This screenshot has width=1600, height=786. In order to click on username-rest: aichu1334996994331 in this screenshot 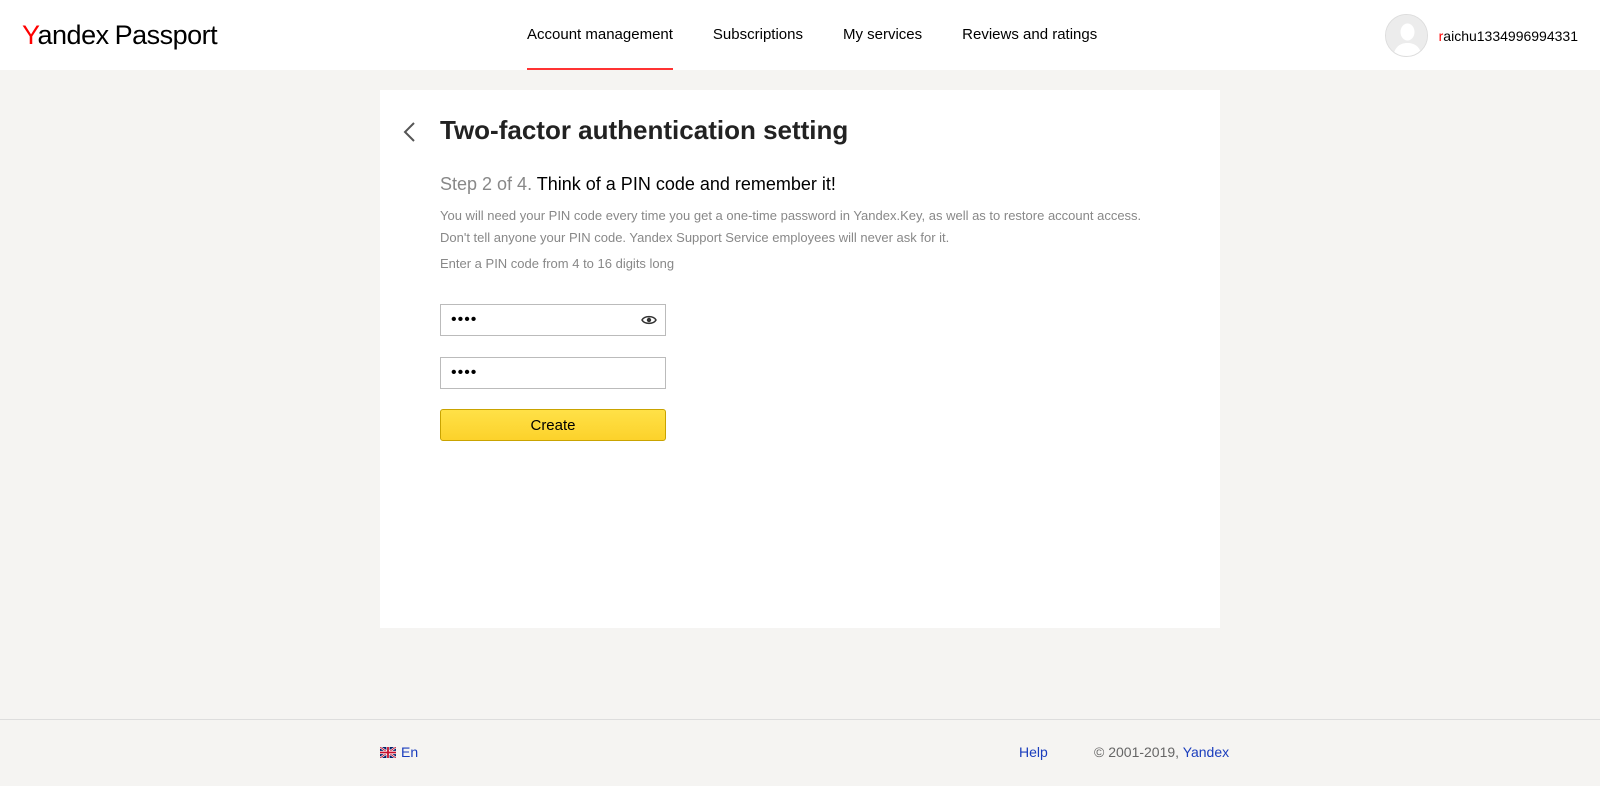, I will do `click(1510, 35)`.